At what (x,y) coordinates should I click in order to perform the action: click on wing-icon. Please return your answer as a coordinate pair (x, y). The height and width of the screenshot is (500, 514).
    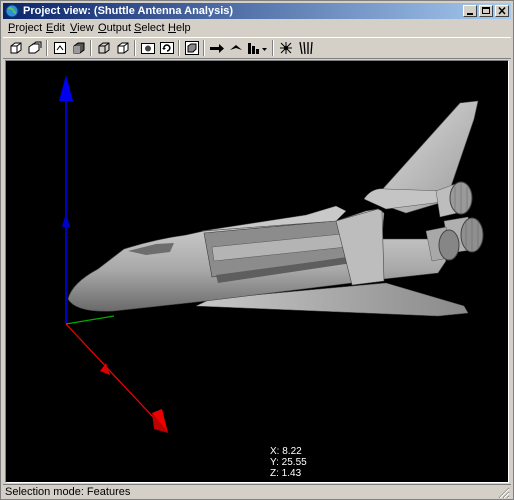
    Looking at the image, I should click on (236, 47).